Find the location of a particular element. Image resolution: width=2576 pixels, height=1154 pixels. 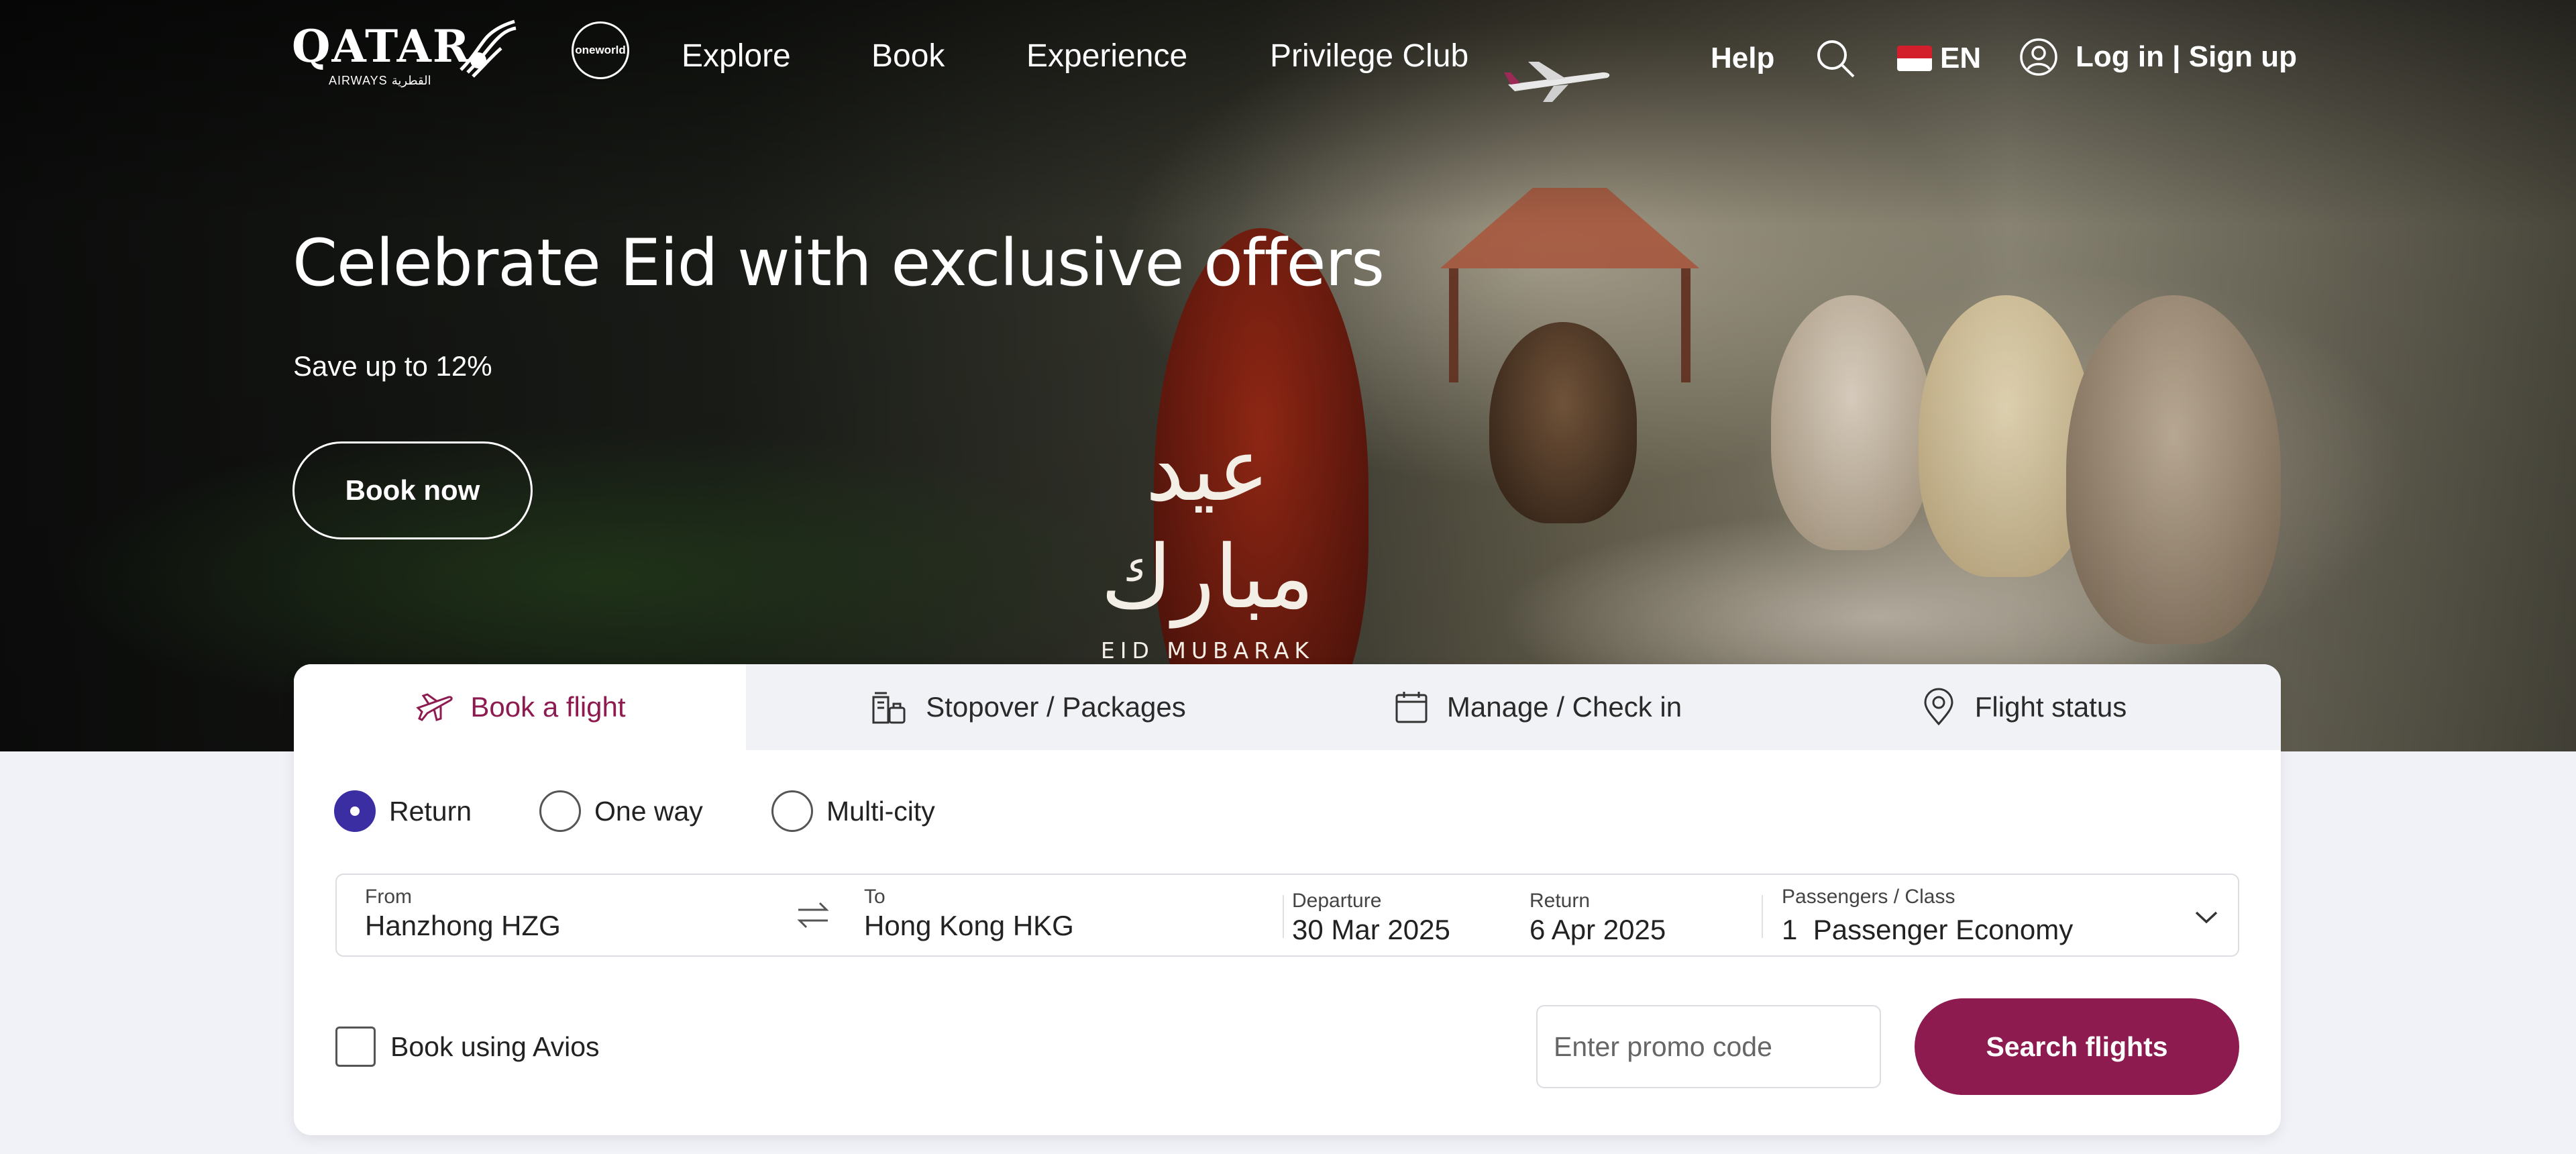

tab-flight-status: Flight status is located at coordinates (2023, 707).